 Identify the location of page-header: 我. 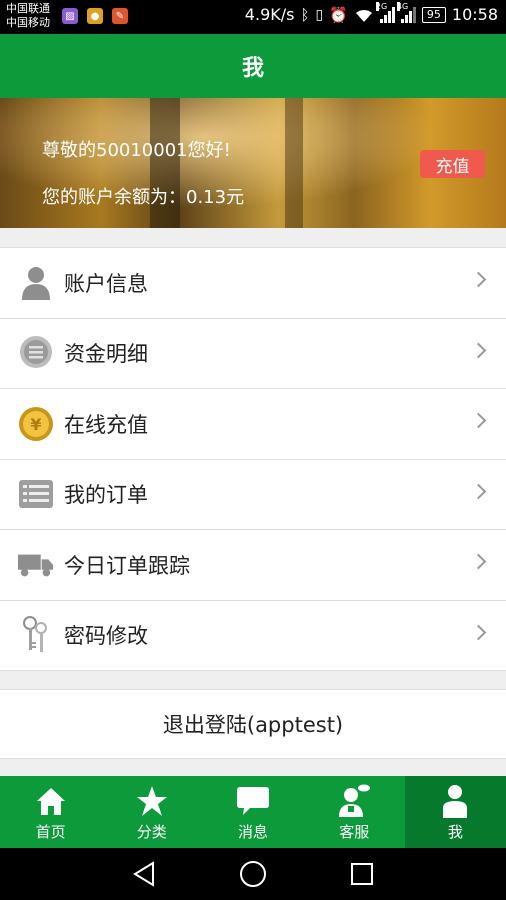
(253, 66).